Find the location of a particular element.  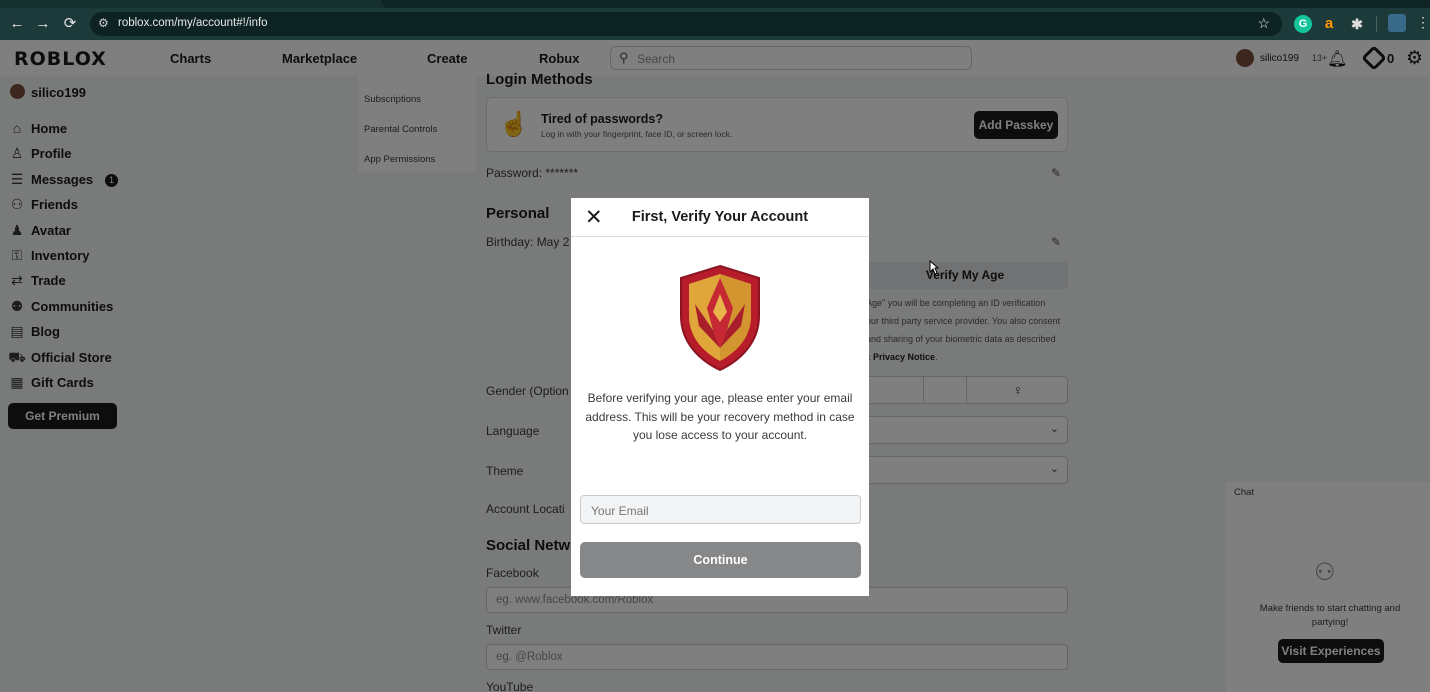

address-bar: ⚙ roblox.com/my/account#!/info ☆ is located at coordinates (686, 24).